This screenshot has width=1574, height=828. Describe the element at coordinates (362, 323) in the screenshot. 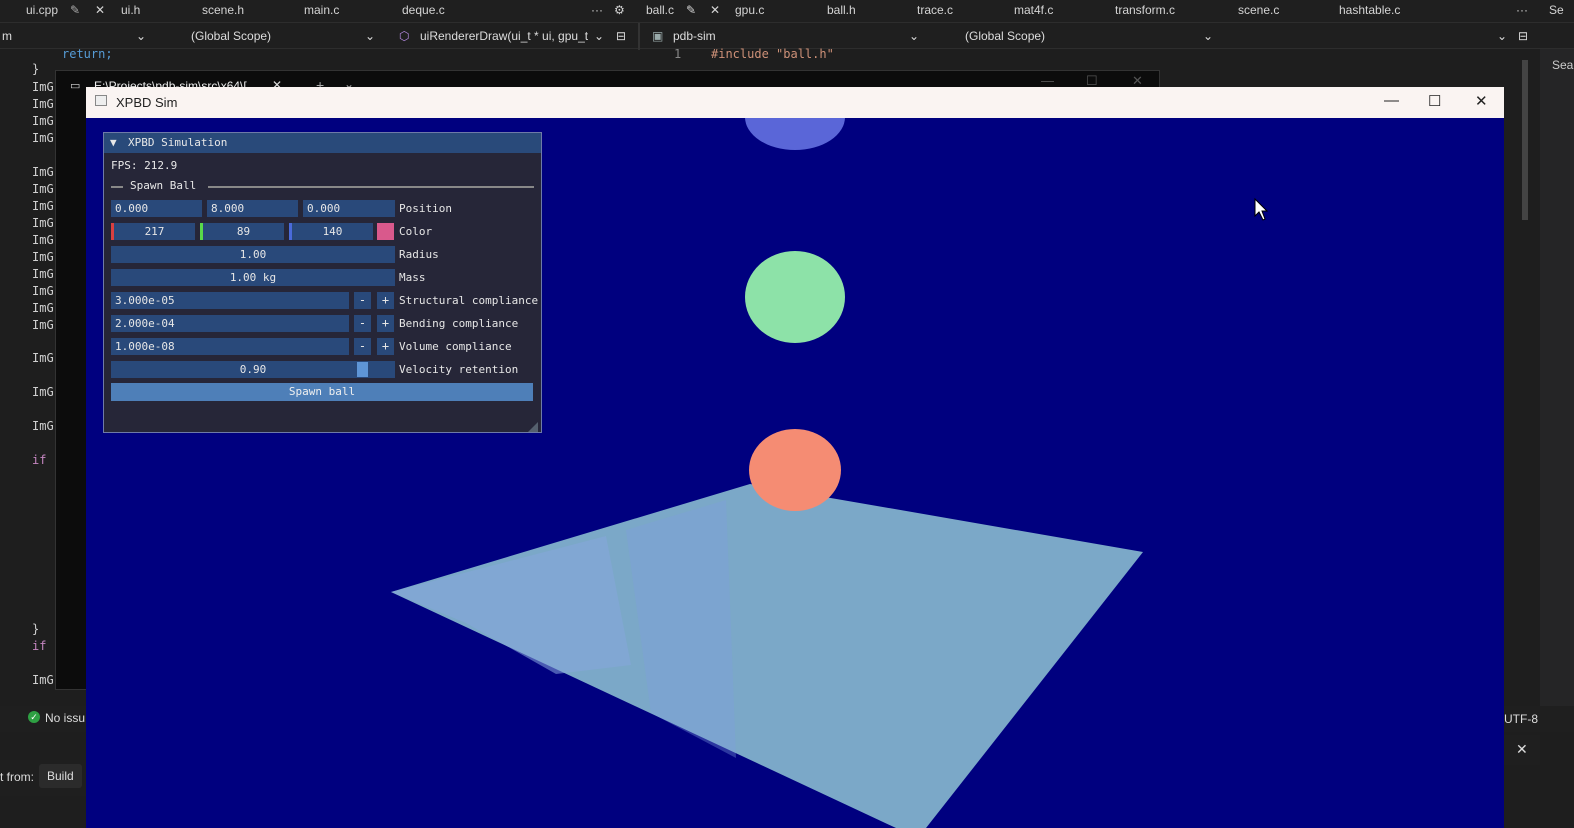

I see `bending-decrement-button: -` at that location.